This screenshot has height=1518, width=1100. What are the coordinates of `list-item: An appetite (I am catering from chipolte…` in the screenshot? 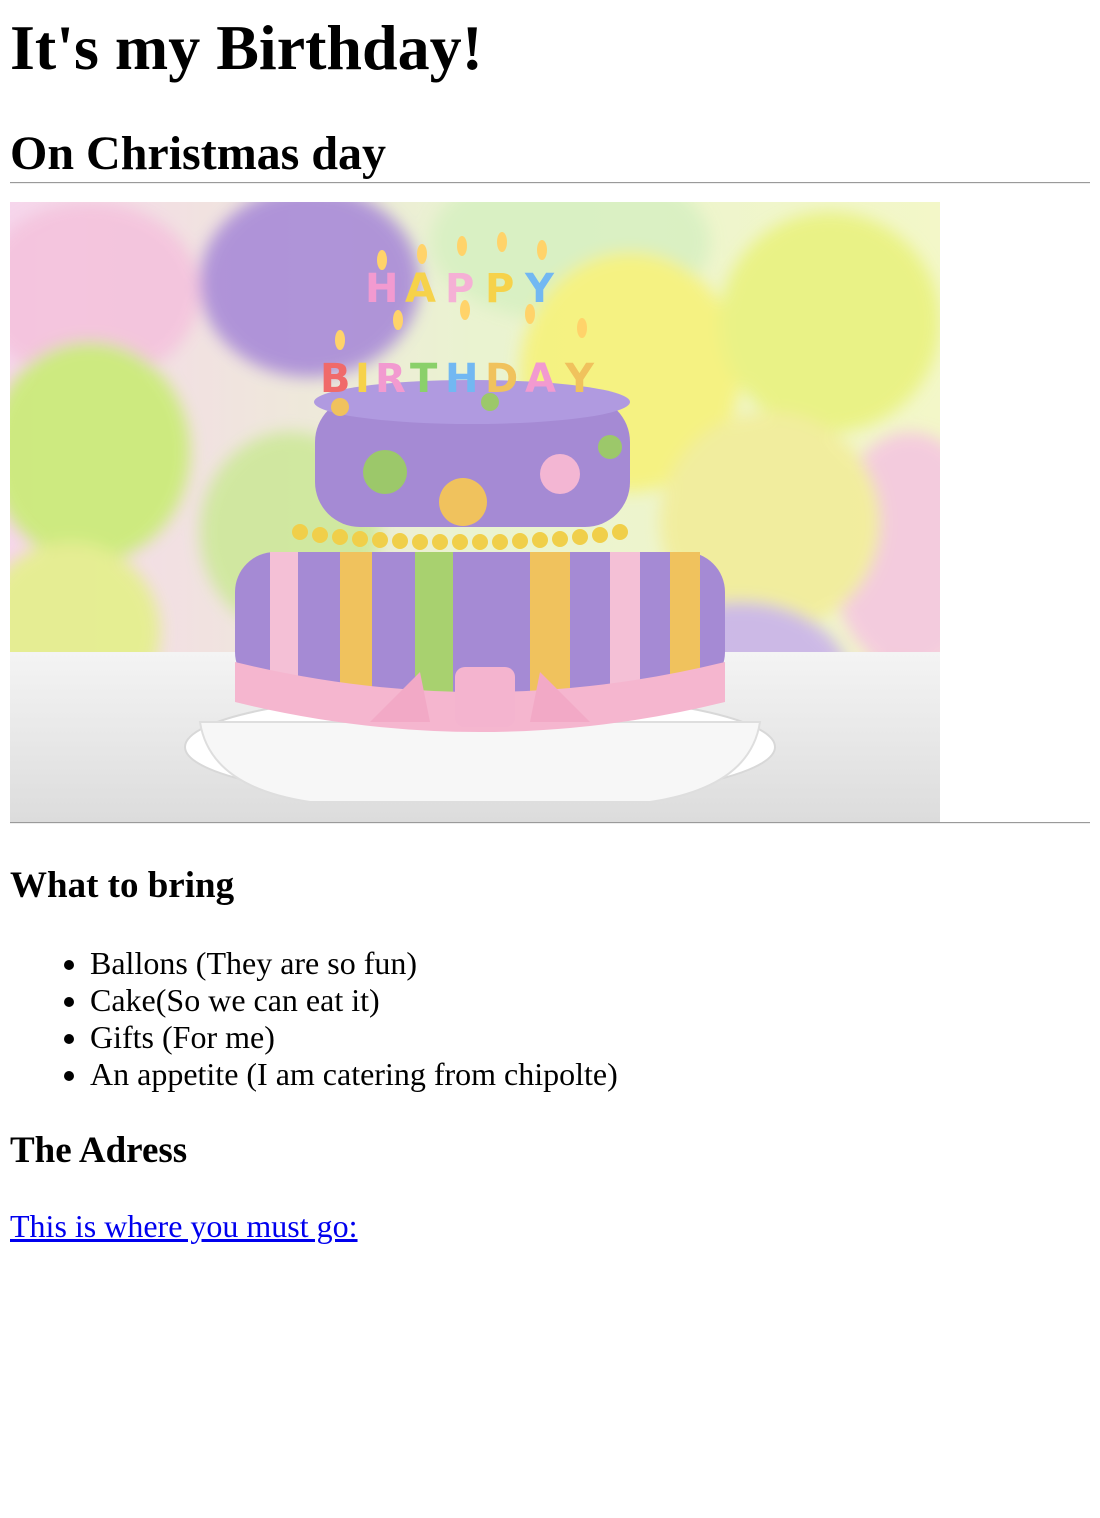 It's located at (590, 1074).